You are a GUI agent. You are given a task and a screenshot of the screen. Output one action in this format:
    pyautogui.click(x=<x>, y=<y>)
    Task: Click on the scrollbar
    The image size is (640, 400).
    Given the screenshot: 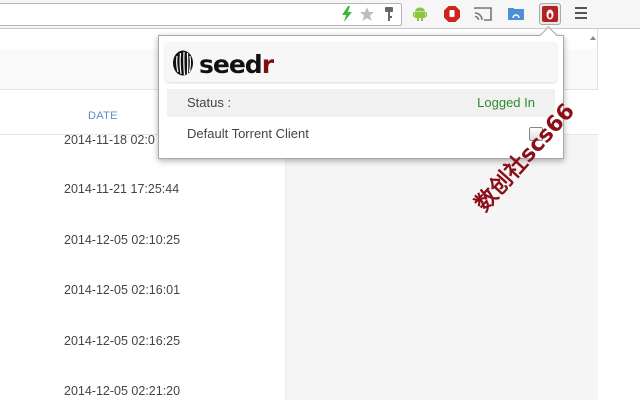 What is the action you would take?
    pyautogui.click(x=618, y=214)
    